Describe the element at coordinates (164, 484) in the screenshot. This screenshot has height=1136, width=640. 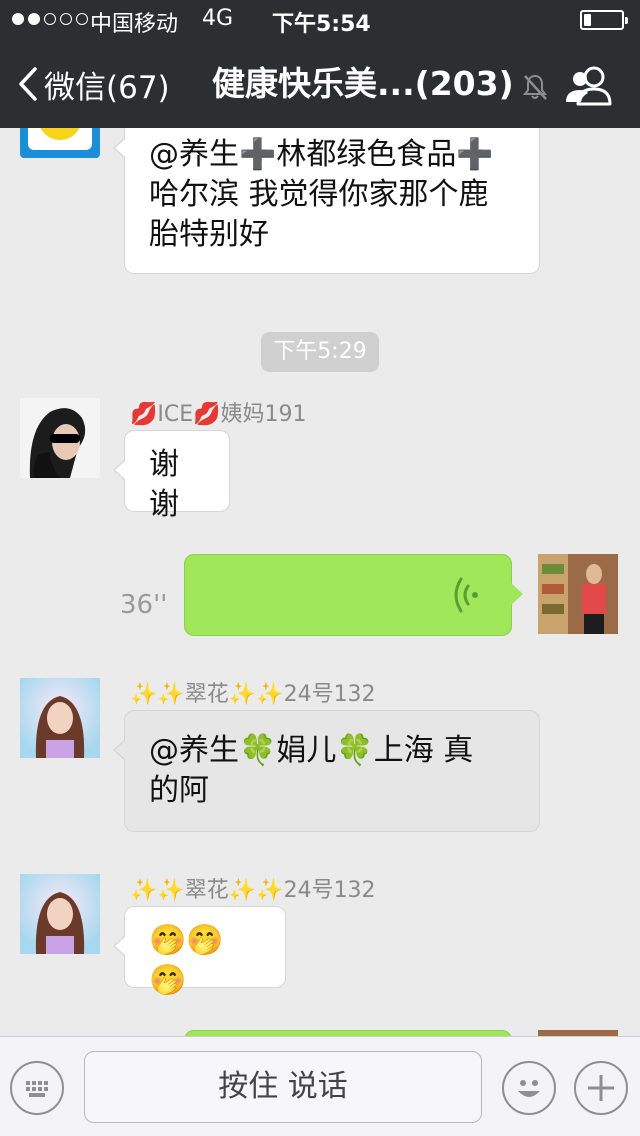
I see `message-text: 谢谢` at that location.